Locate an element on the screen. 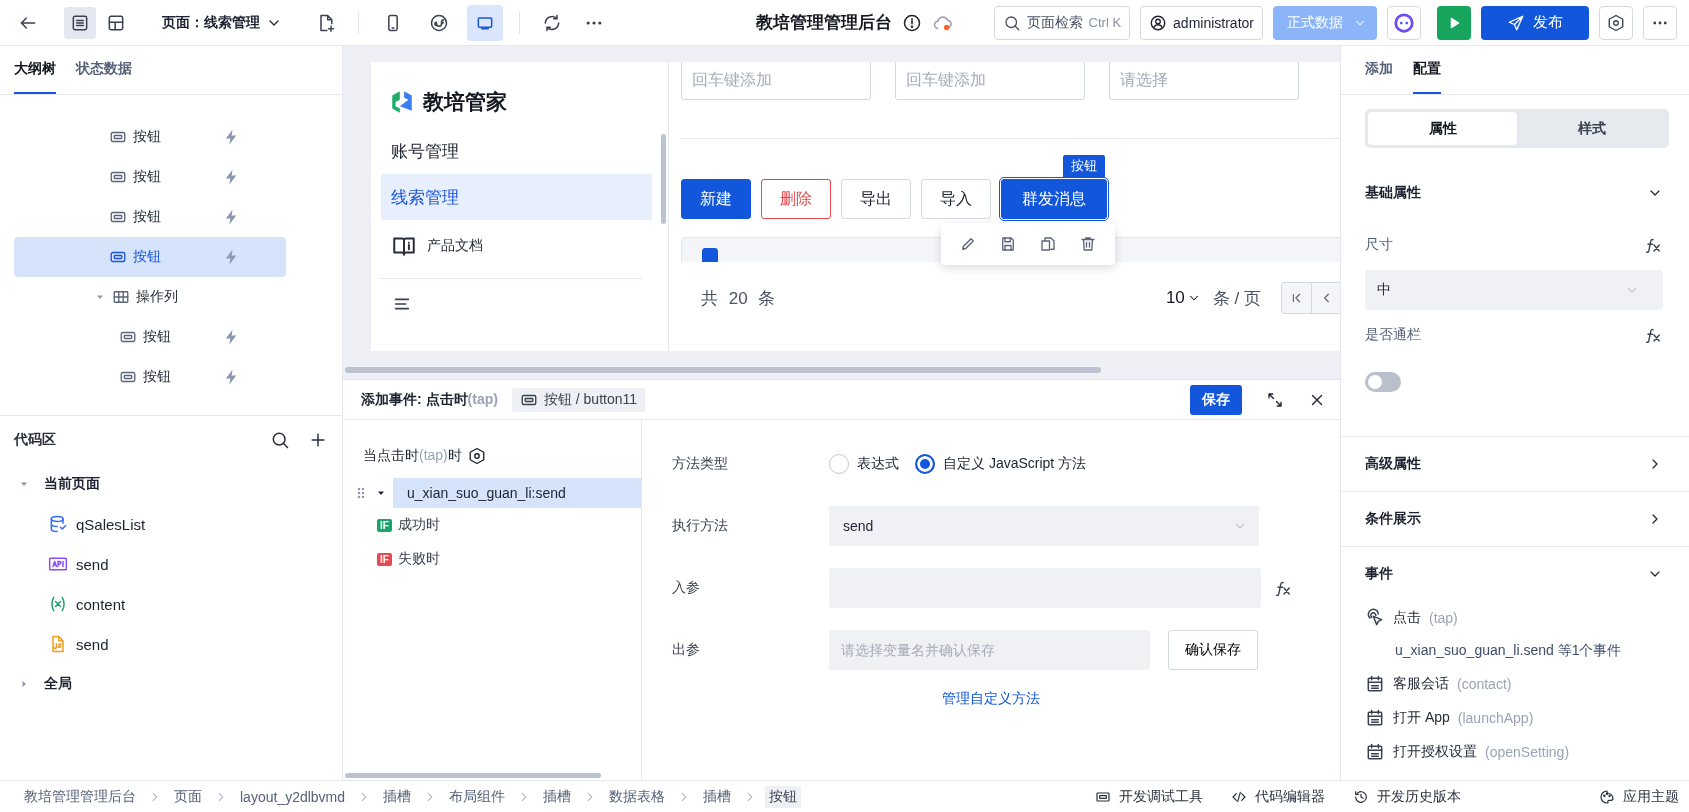 Image resolution: width=1689 pixels, height=812 pixels. event-item: 客服会话 (contact) is located at coordinates (1514, 684).